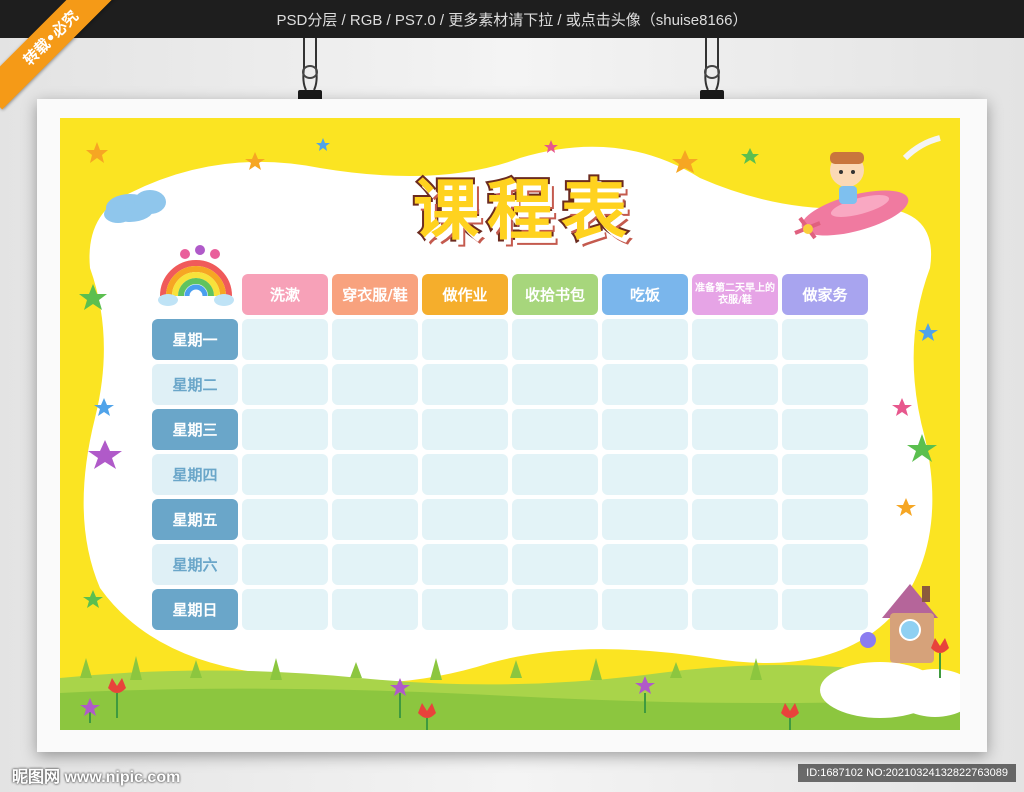 This screenshot has height=792, width=1024. Describe the element at coordinates (195, 474) in the screenshot. I see `day-label: 星期四` at that location.